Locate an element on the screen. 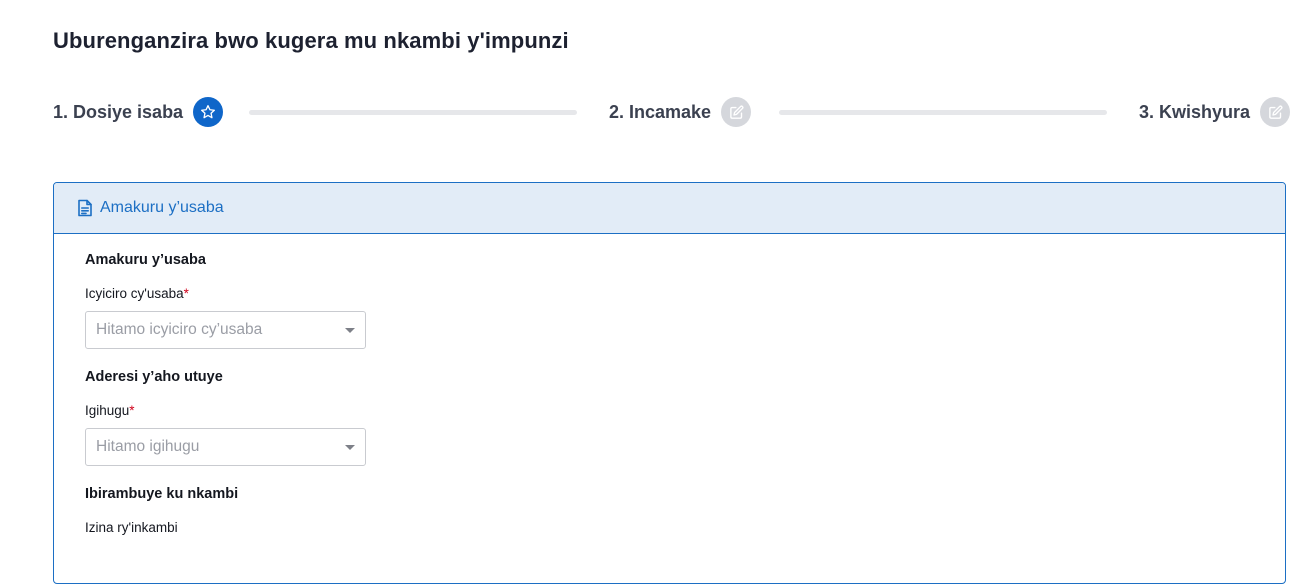 The height and width of the screenshot is (584, 1312). section-title-camp: Ibirambuye ku nkambi is located at coordinates (162, 494).